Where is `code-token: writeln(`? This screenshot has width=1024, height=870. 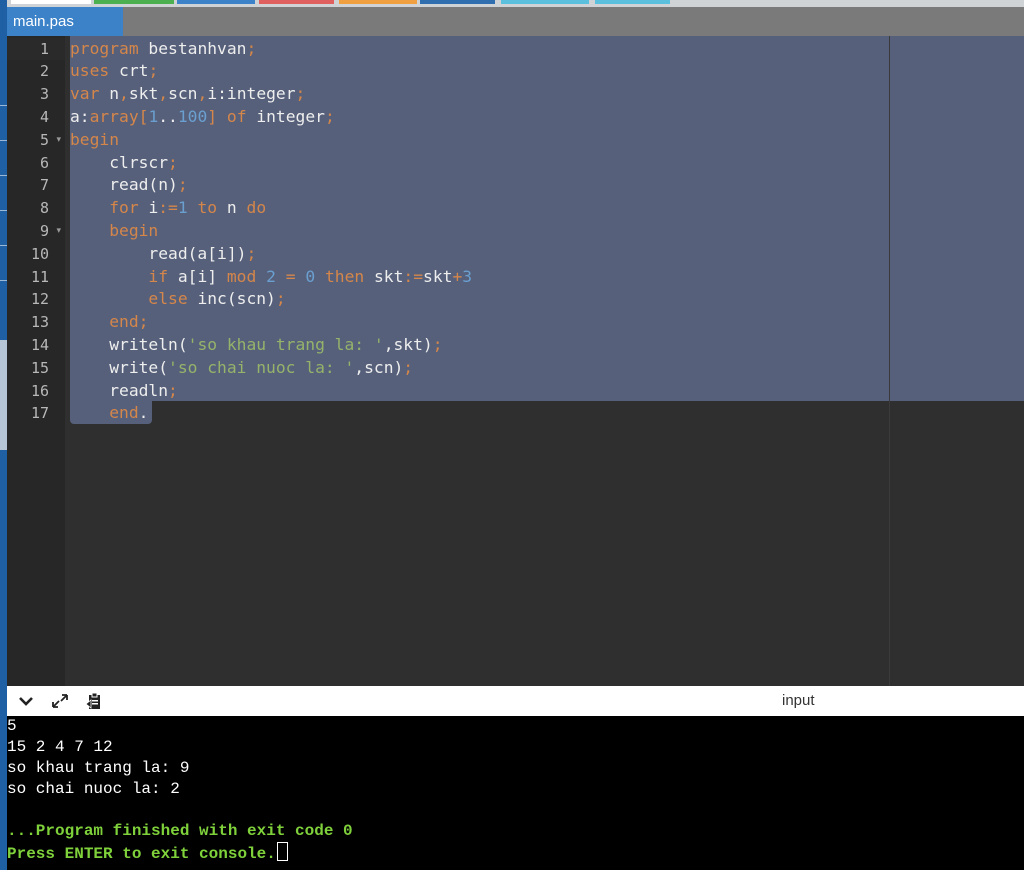 code-token: writeln( is located at coordinates (129, 344).